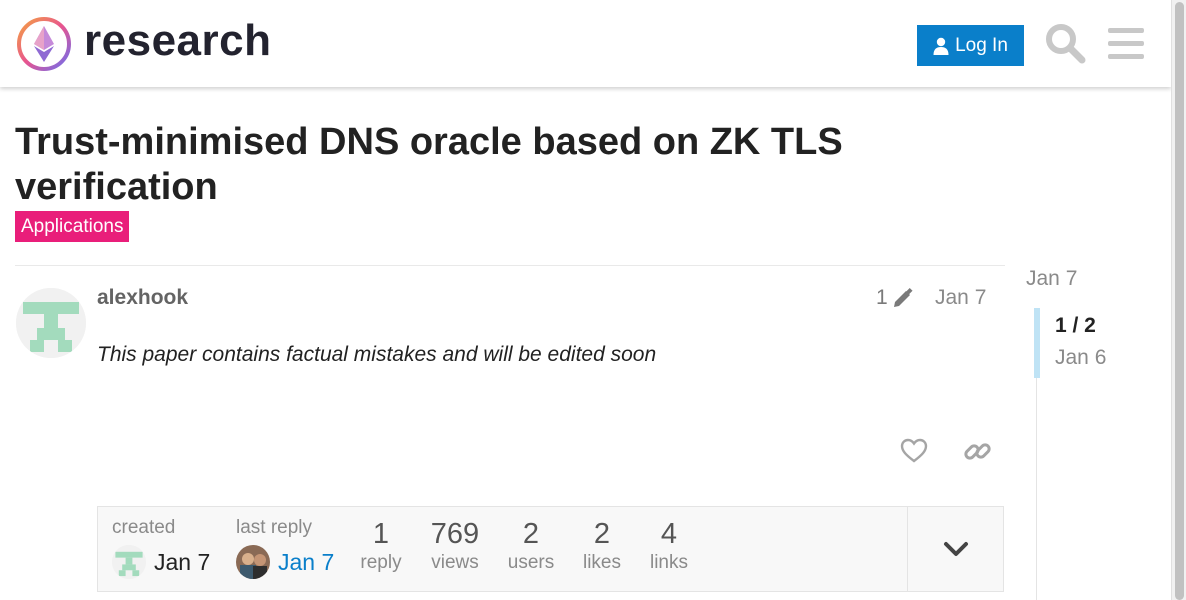 The width and height of the screenshot is (1186, 600). What do you see at coordinates (585, 43) in the screenshot?
I see `site-header: research Log In` at bounding box center [585, 43].